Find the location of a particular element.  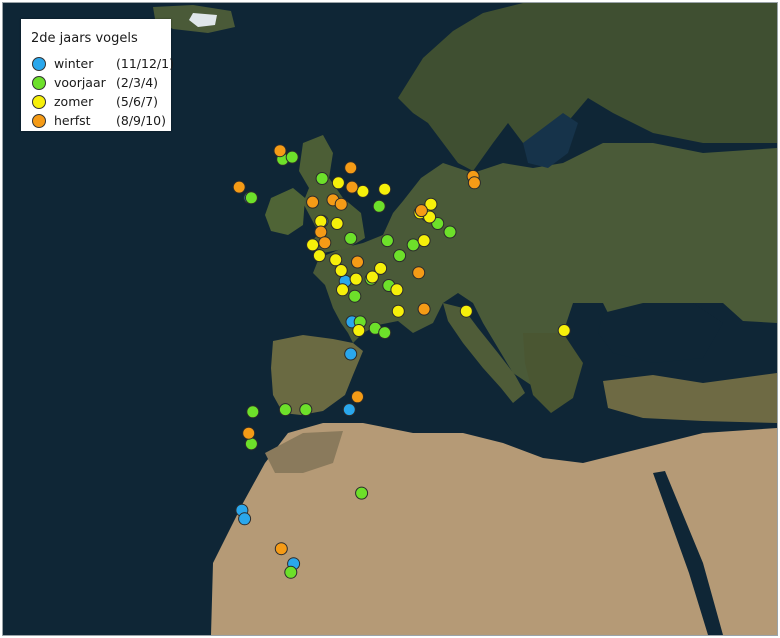

legend-swatch-herfst is located at coordinates (39, 121).